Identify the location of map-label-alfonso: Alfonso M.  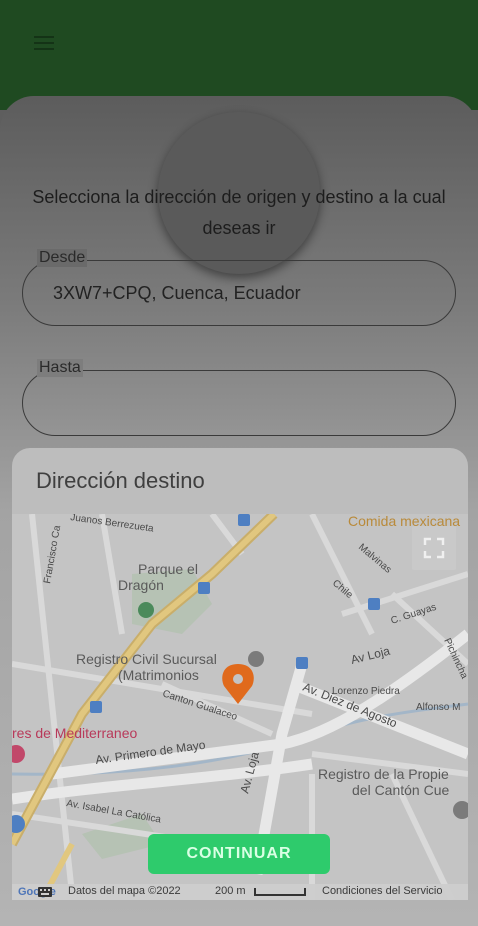
(438, 707).